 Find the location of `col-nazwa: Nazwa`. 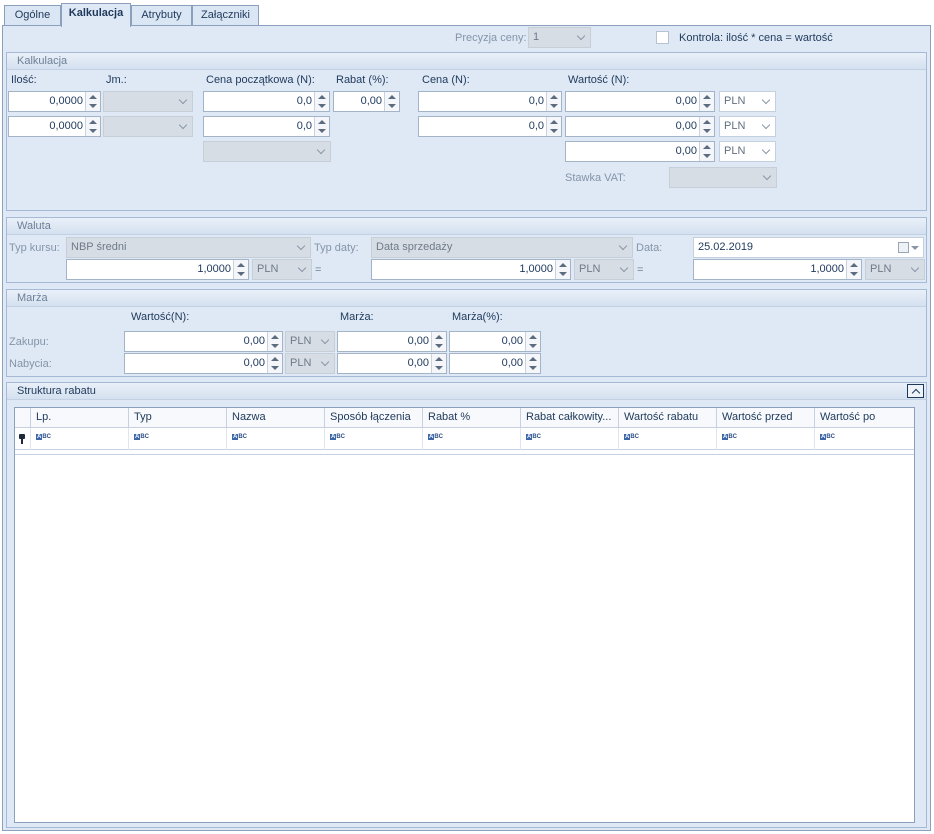

col-nazwa: Nazwa is located at coordinates (275, 418).